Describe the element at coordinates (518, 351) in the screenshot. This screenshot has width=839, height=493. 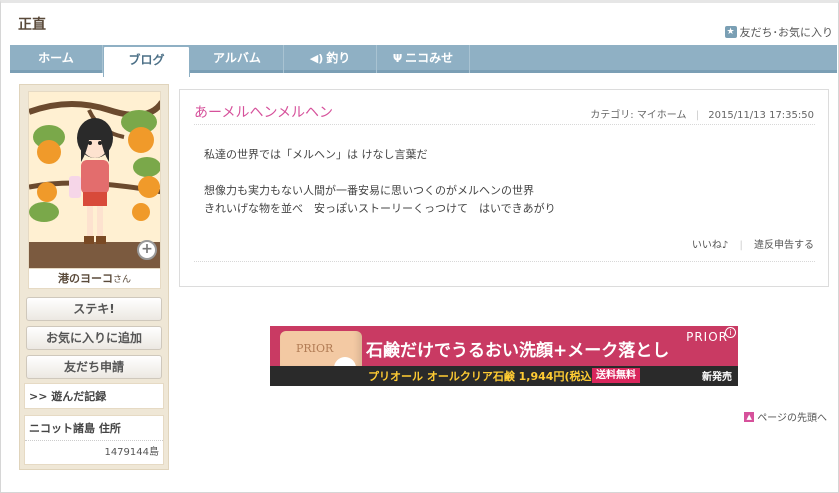
I see `ad-headline: 石鹸だけでうるおい洗顔+メーク落とし` at that location.